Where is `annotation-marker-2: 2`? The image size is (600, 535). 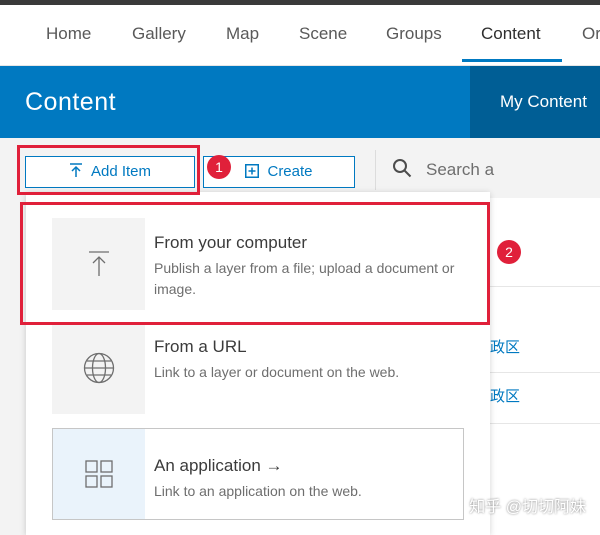 annotation-marker-2: 2 is located at coordinates (509, 252).